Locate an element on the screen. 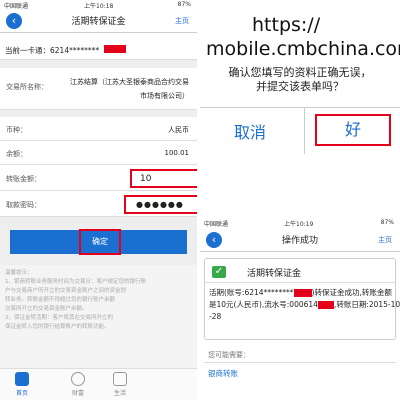  detail-text: ,转账日期:2015-10 is located at coordinates (366, 304).